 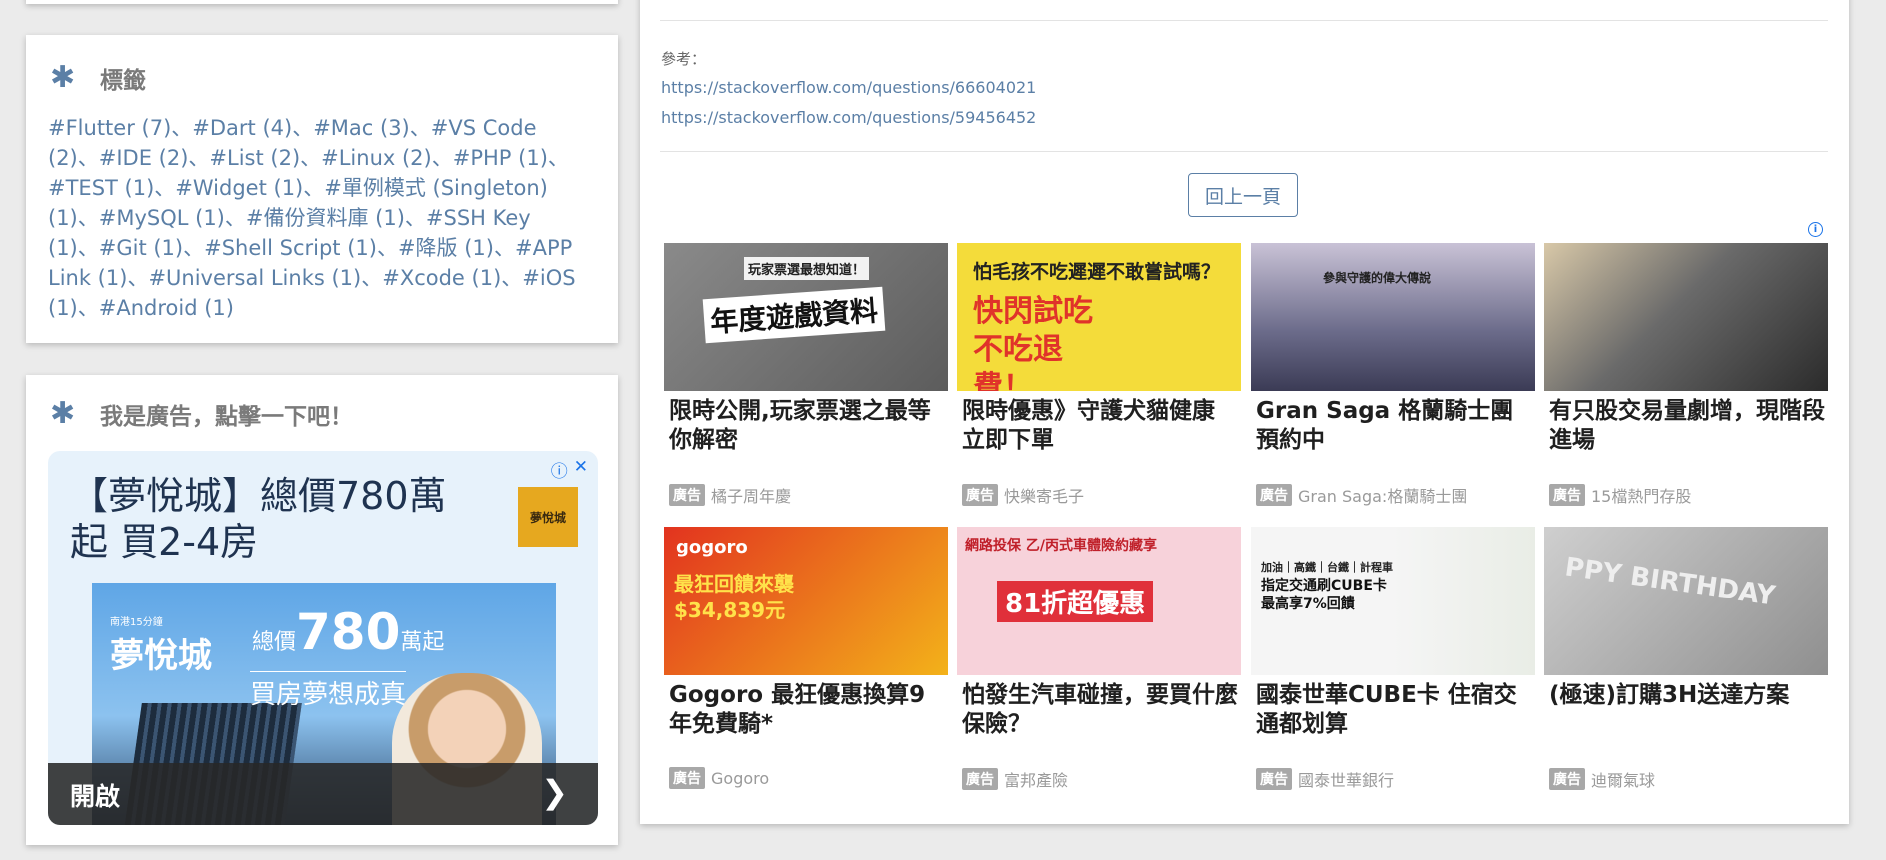 What do you see at coordinates (141, 248) in the screenshot?
I see `tag-link: #Git (1)` at bounding box center [141, 248].